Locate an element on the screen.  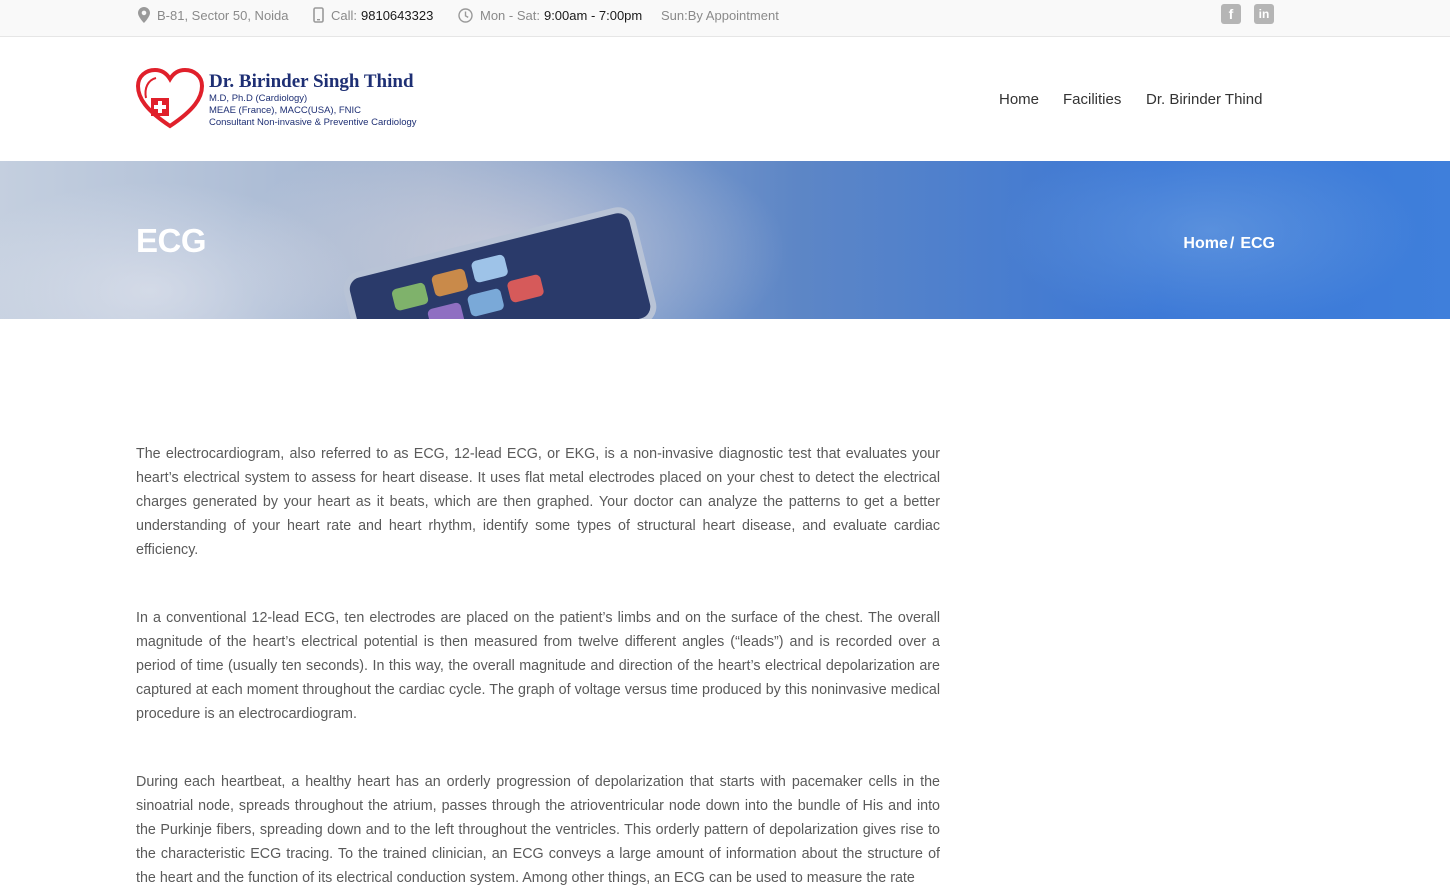
page-title: ECG is located at coordinates (171, 240).